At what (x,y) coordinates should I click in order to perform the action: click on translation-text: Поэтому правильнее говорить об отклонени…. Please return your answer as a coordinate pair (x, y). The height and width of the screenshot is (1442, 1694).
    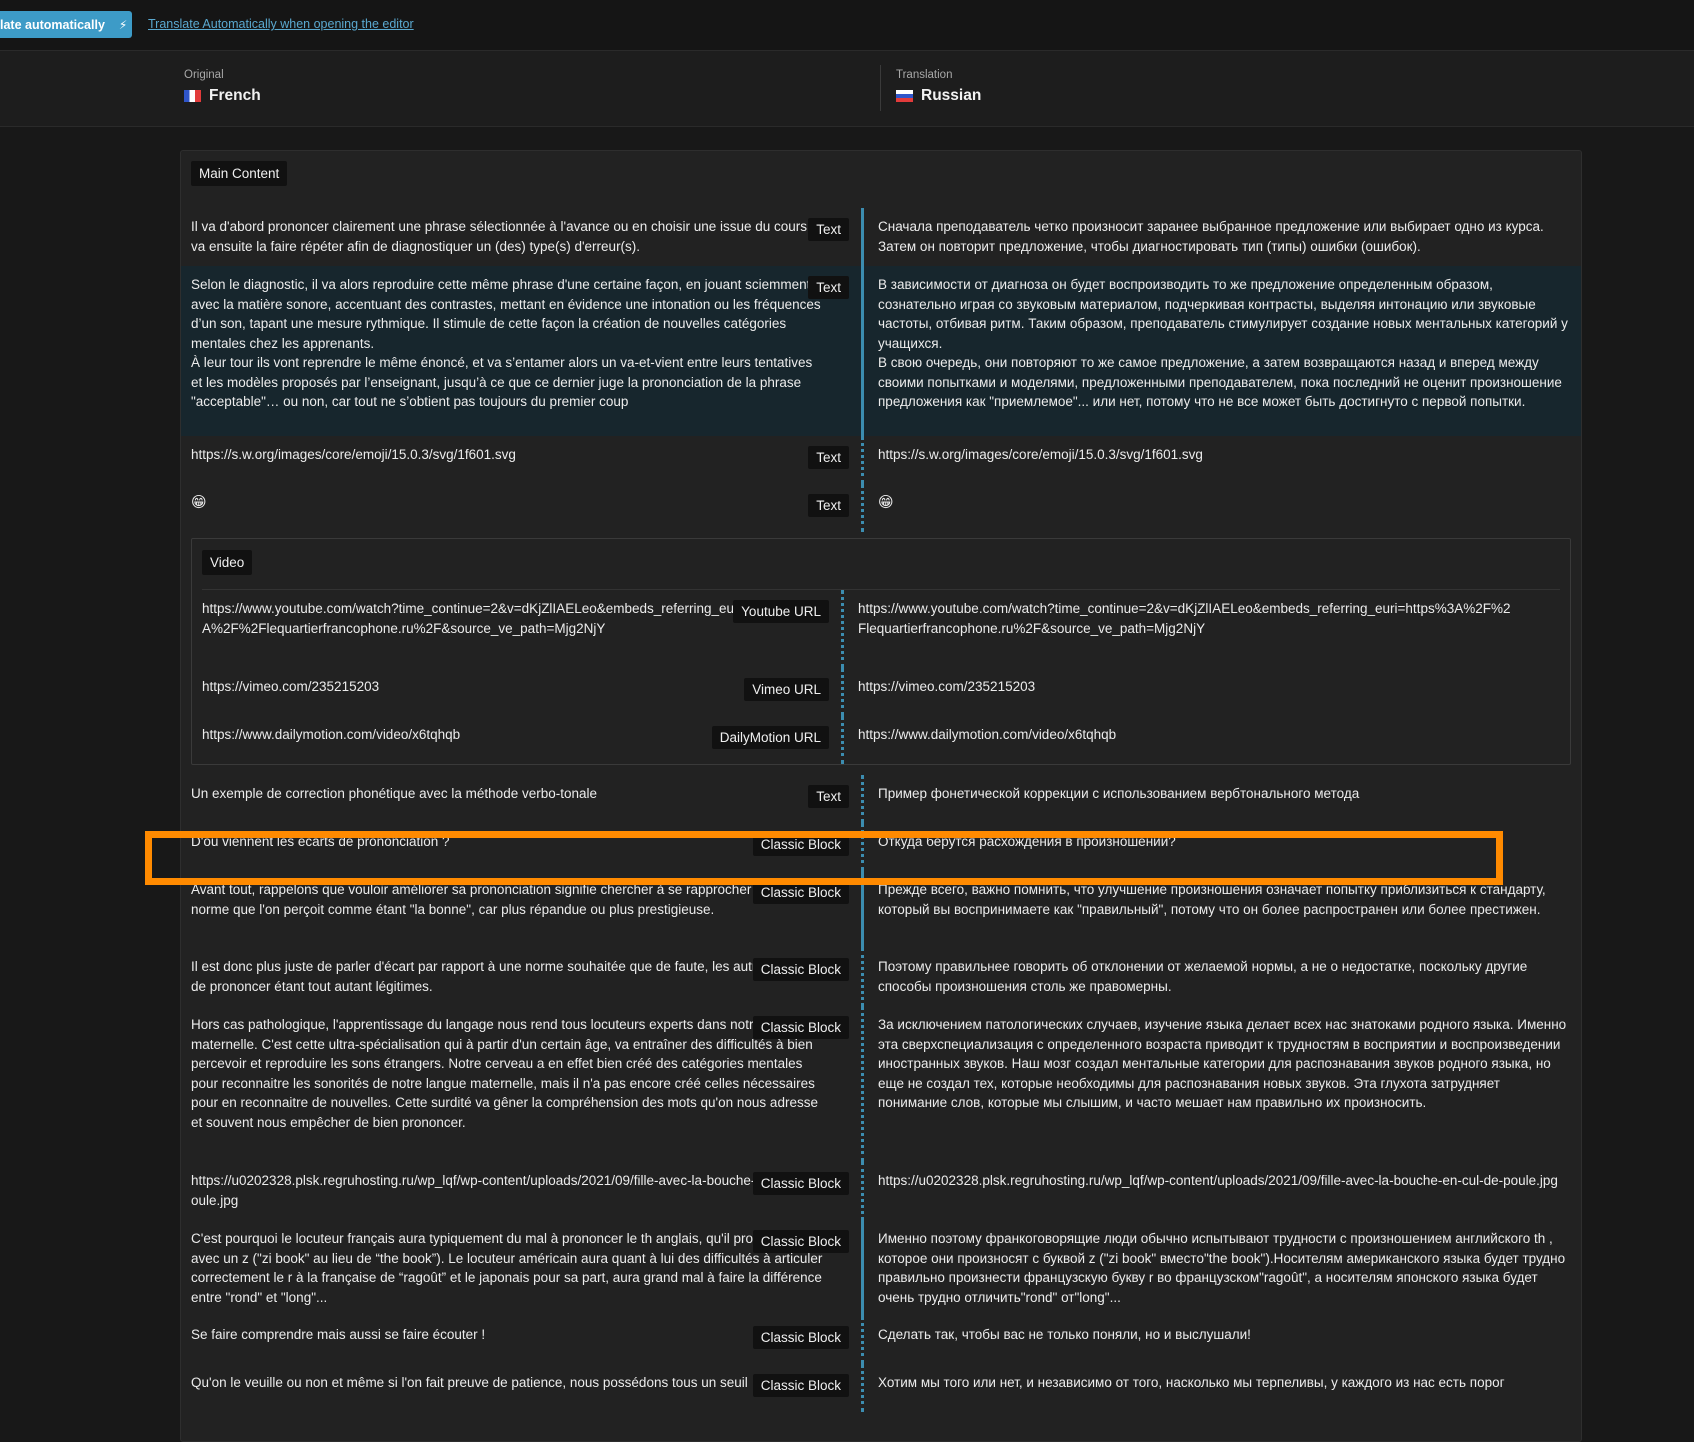
    Looking at the image, I should click on (1221, 977).